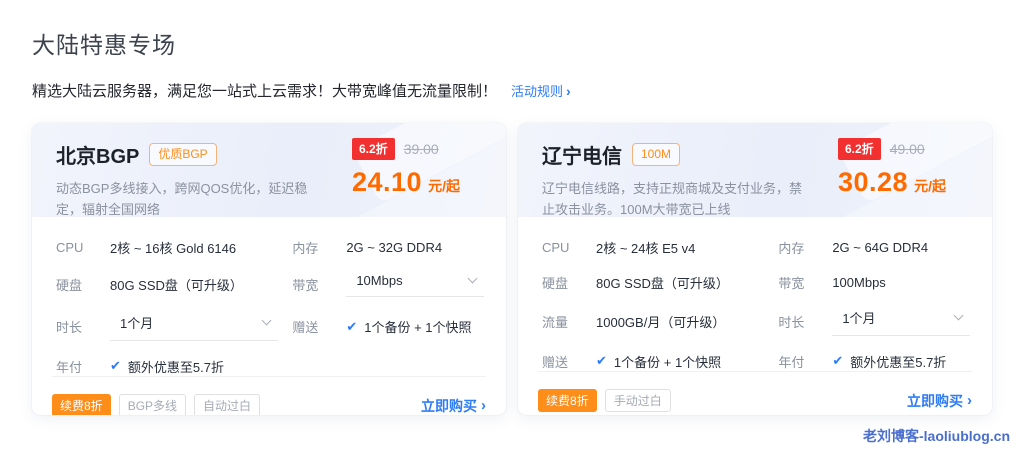 This screenshot has height=454, width=1024. I want to click on bgp-multiline-tag: BGP多线, so click(152, 404).